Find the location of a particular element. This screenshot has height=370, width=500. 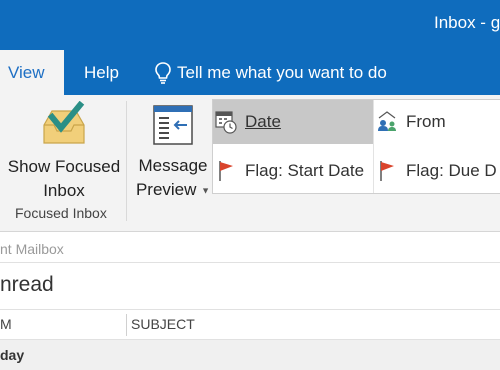

filter-unread: nread is located at coordinates (27, 285).